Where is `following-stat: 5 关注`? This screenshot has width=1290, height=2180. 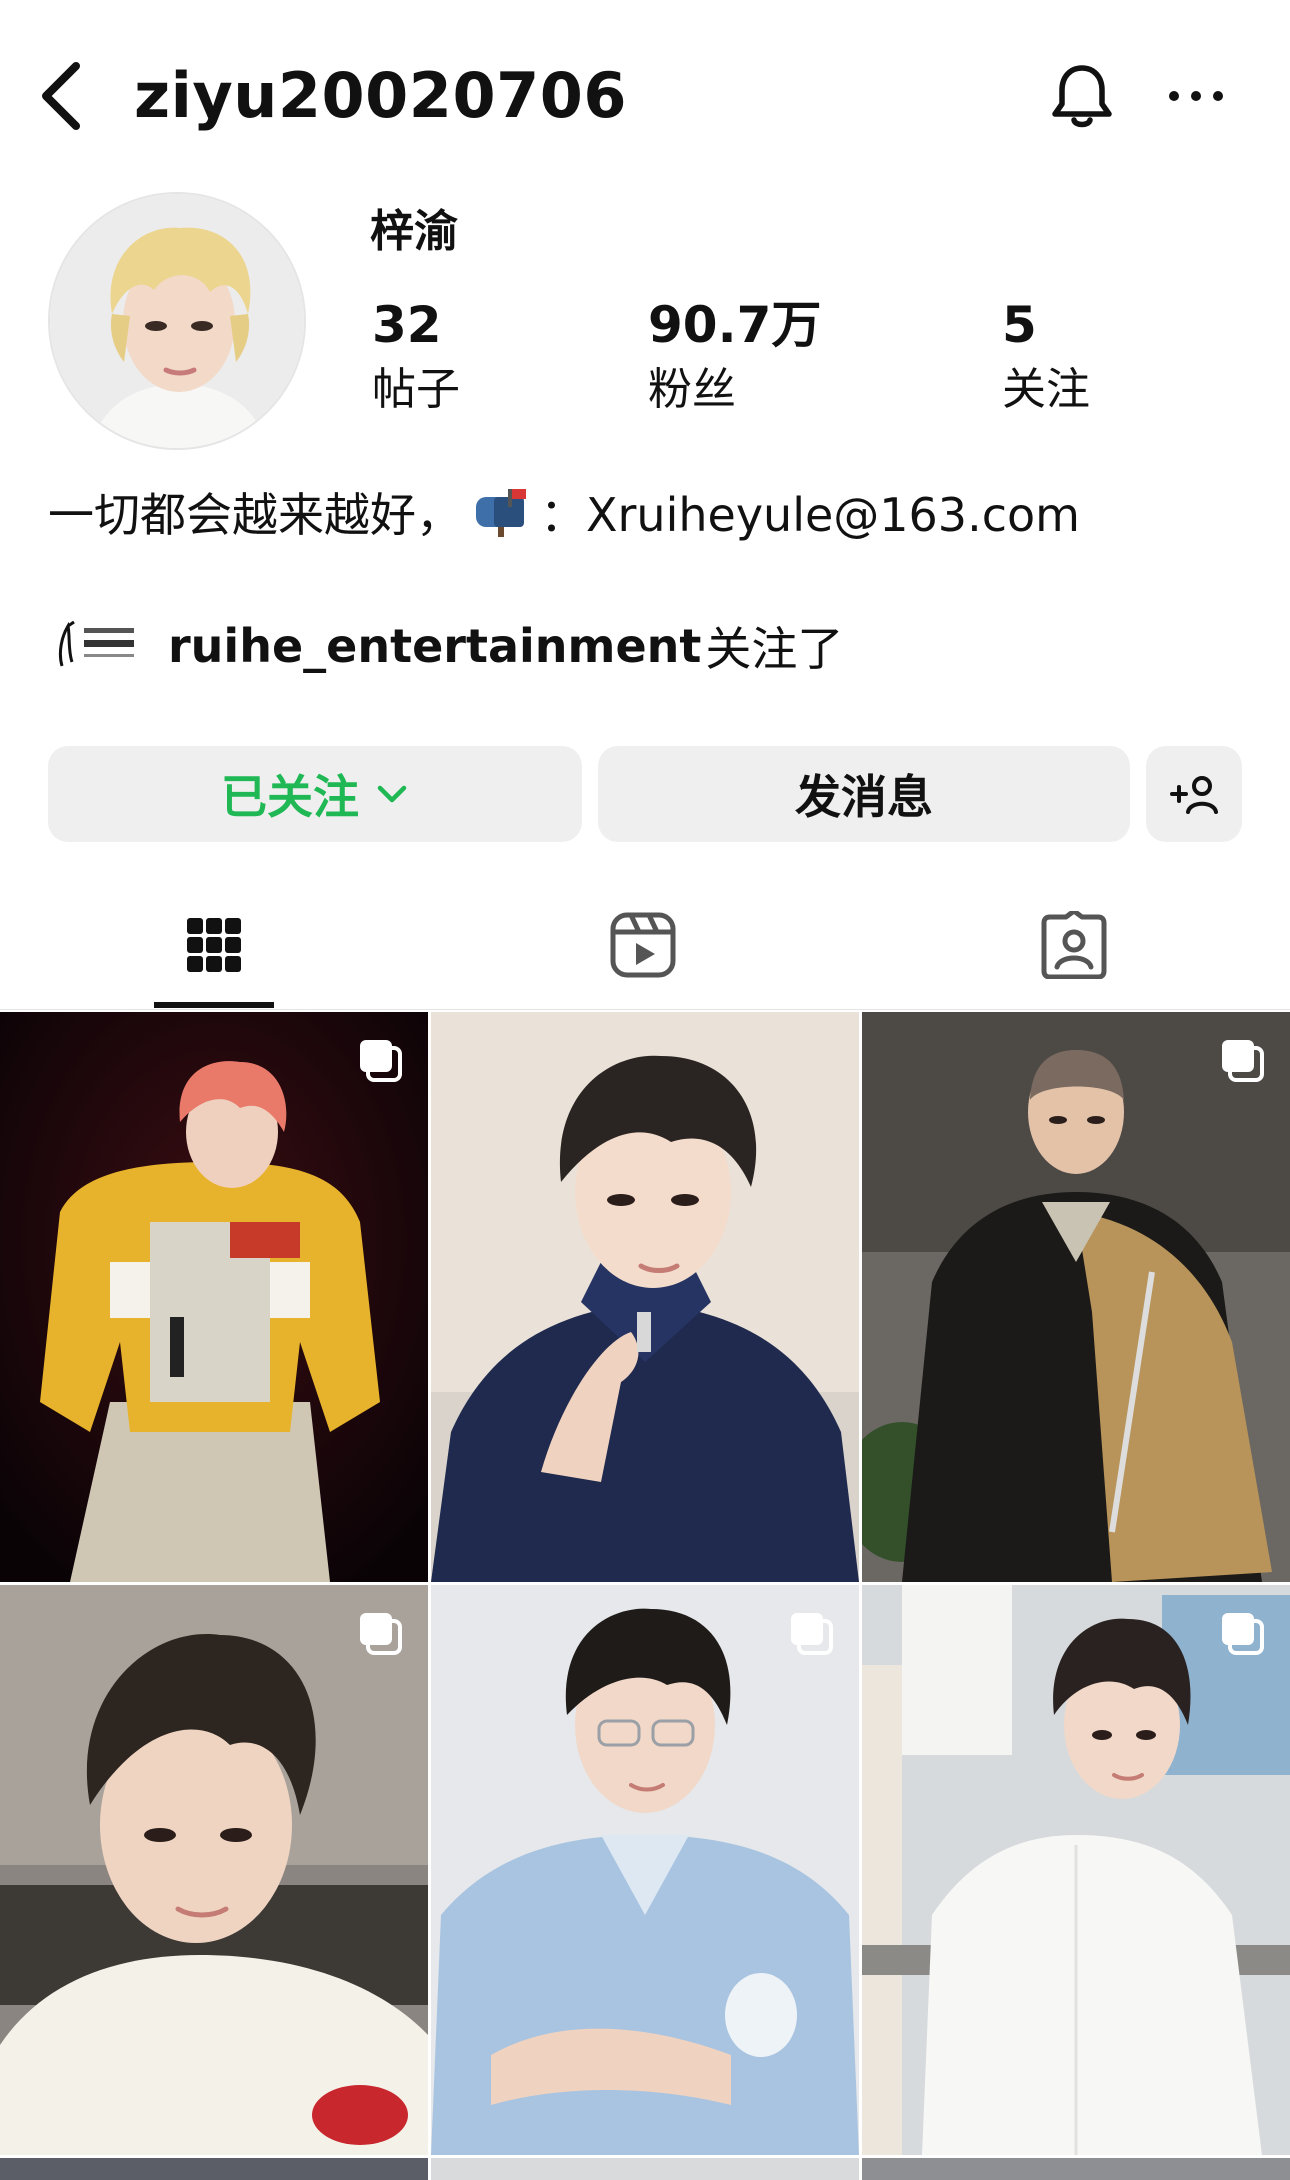
following-stat: 5 关注 is located at coordinates (1046, 357).